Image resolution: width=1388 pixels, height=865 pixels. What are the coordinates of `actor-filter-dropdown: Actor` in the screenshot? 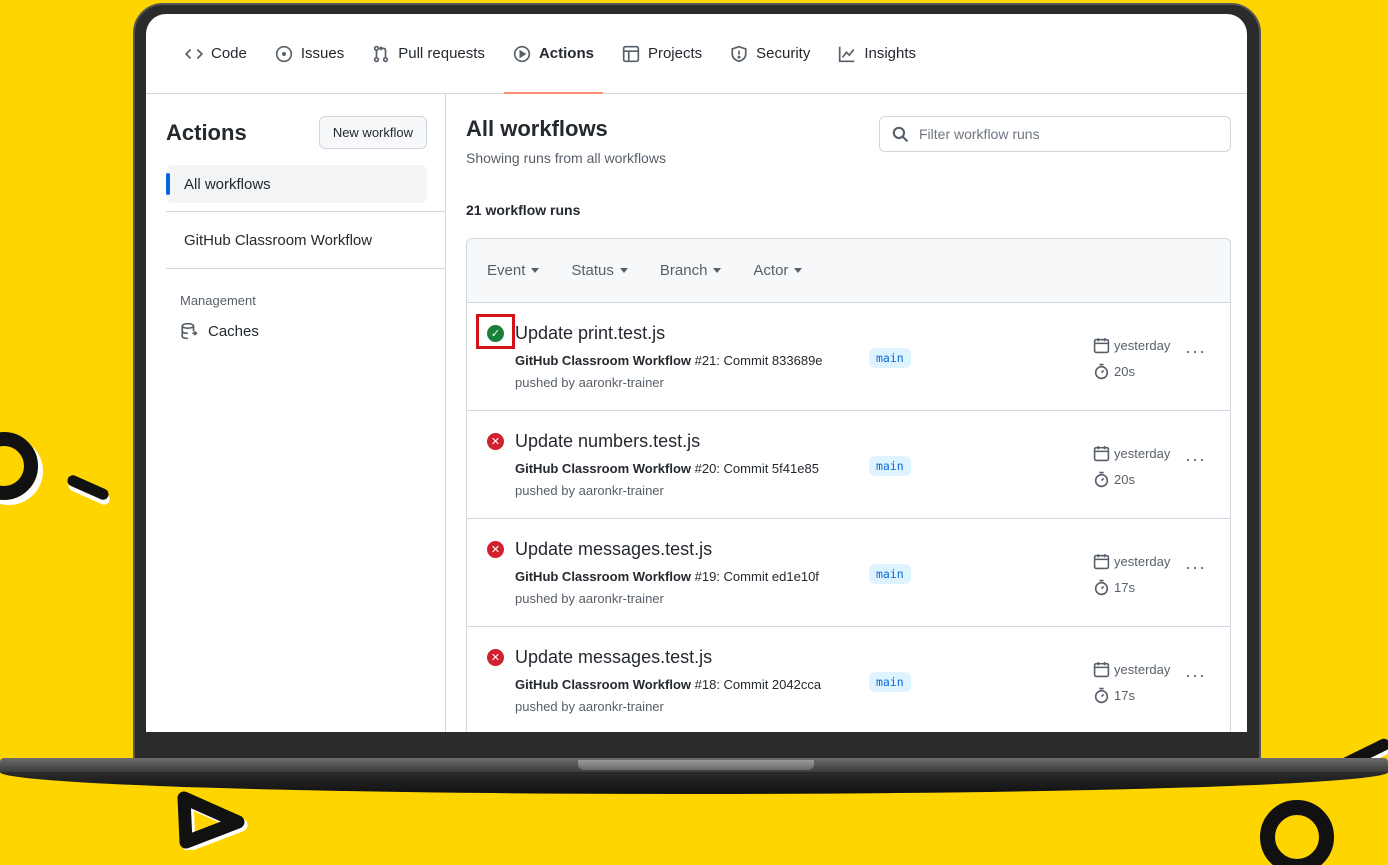 It's located at (778, 270).